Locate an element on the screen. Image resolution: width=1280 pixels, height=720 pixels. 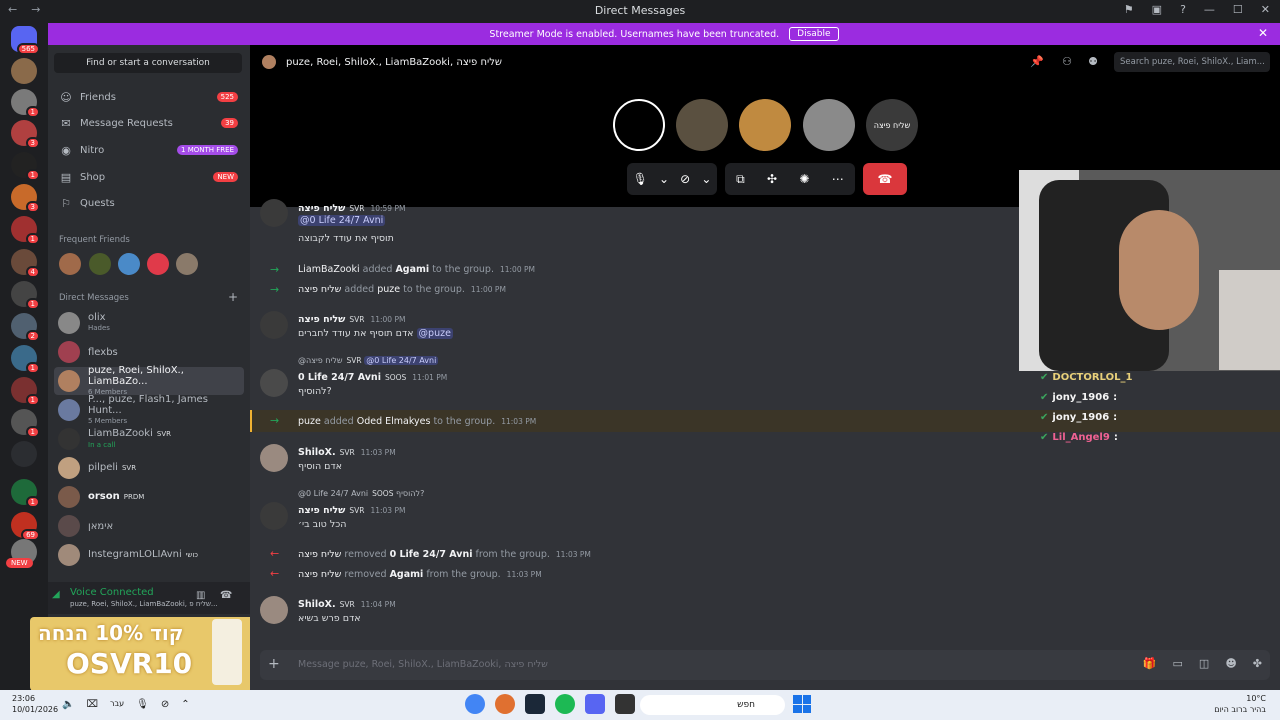
forward-arrow-icon: → is located at coordinates (35, 9).